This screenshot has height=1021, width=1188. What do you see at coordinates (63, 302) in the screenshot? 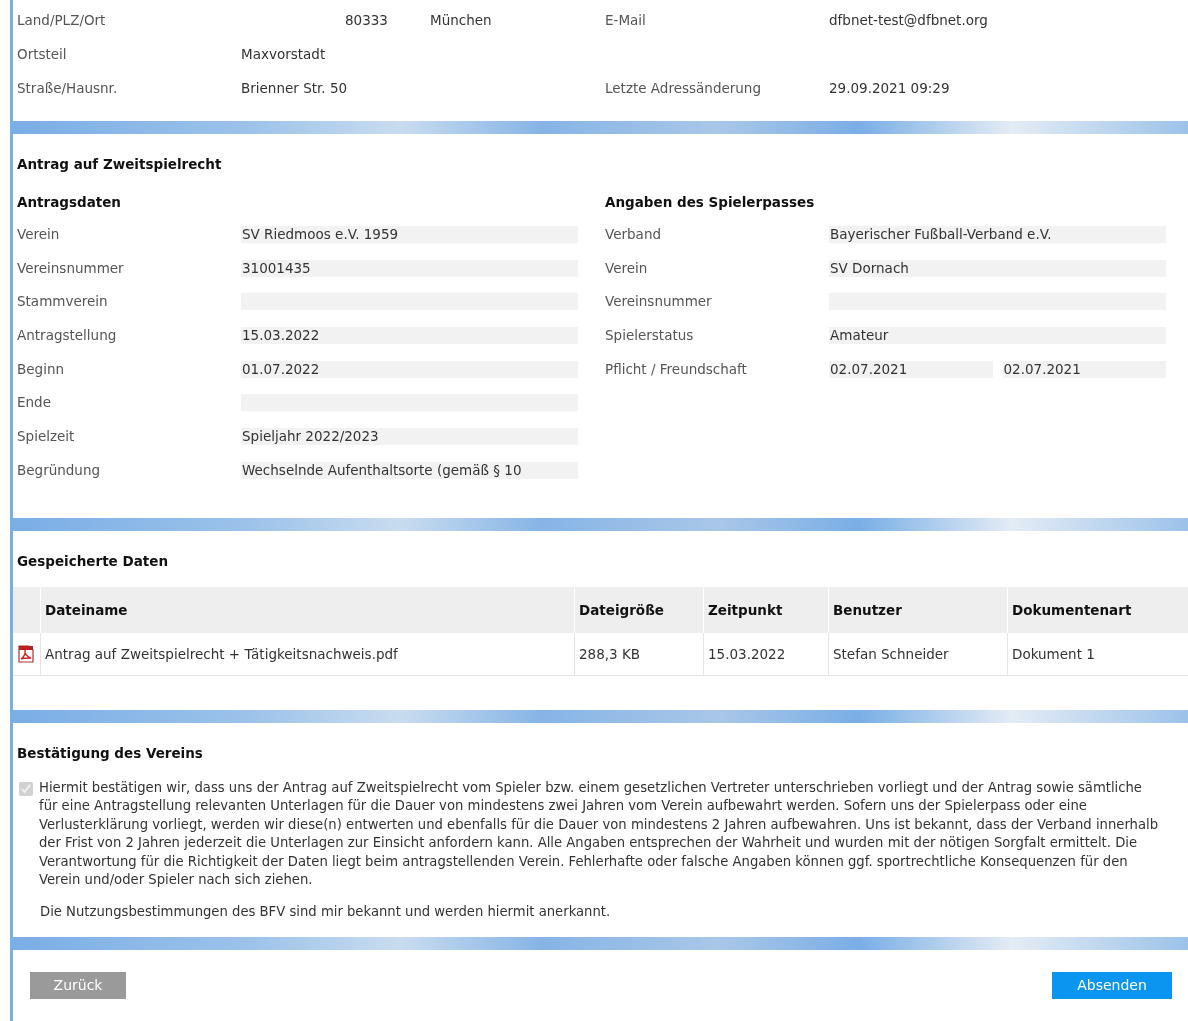
I see `field-label: Stammverein` at bounding box center [63, 302].